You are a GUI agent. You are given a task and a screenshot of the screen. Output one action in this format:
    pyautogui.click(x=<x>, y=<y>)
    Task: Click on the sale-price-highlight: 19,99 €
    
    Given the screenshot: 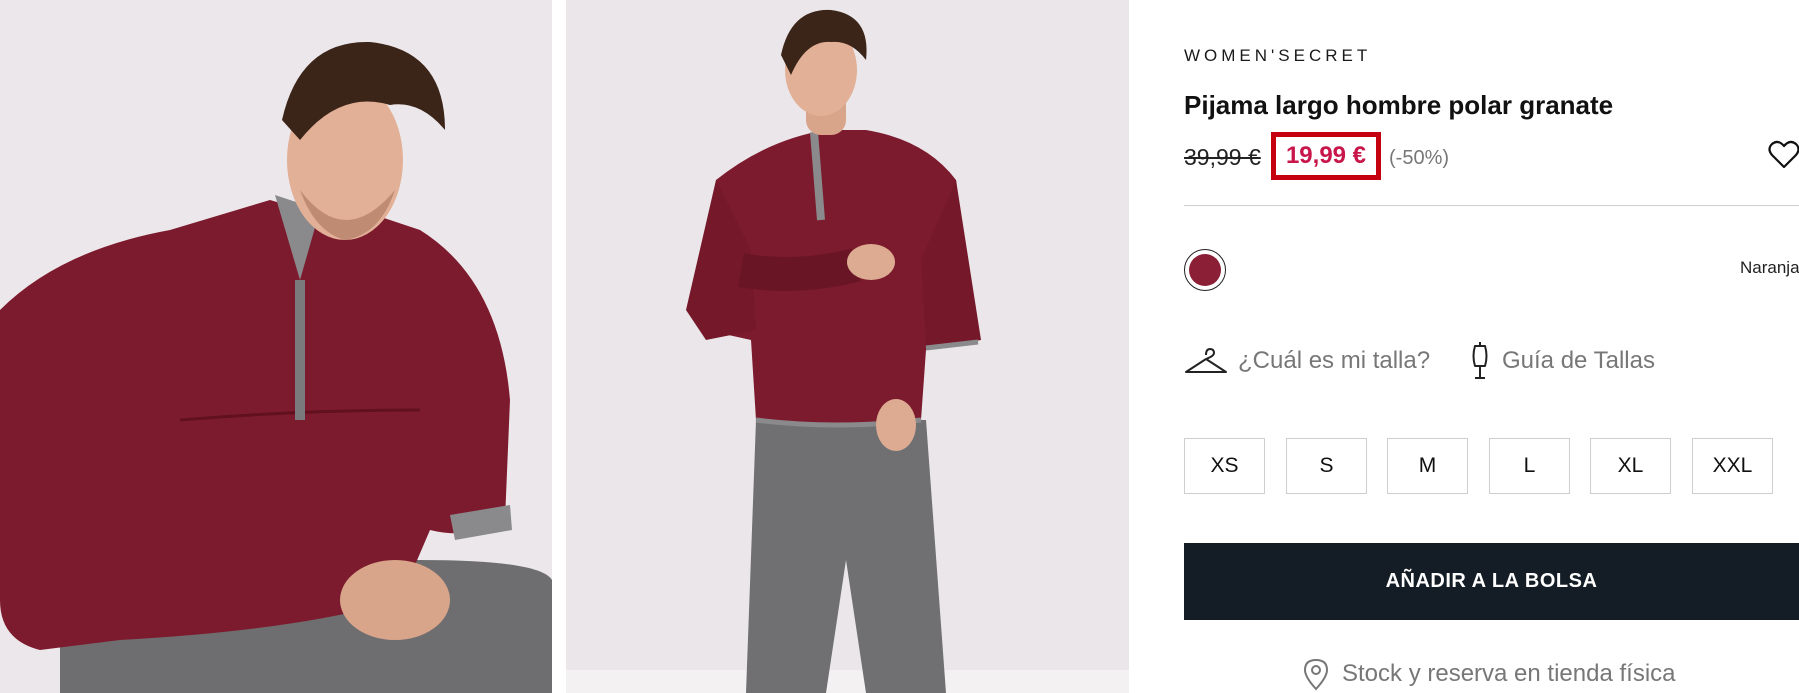 What is the action you would take?
    pyautogui.click(x=1326, y=156)
    